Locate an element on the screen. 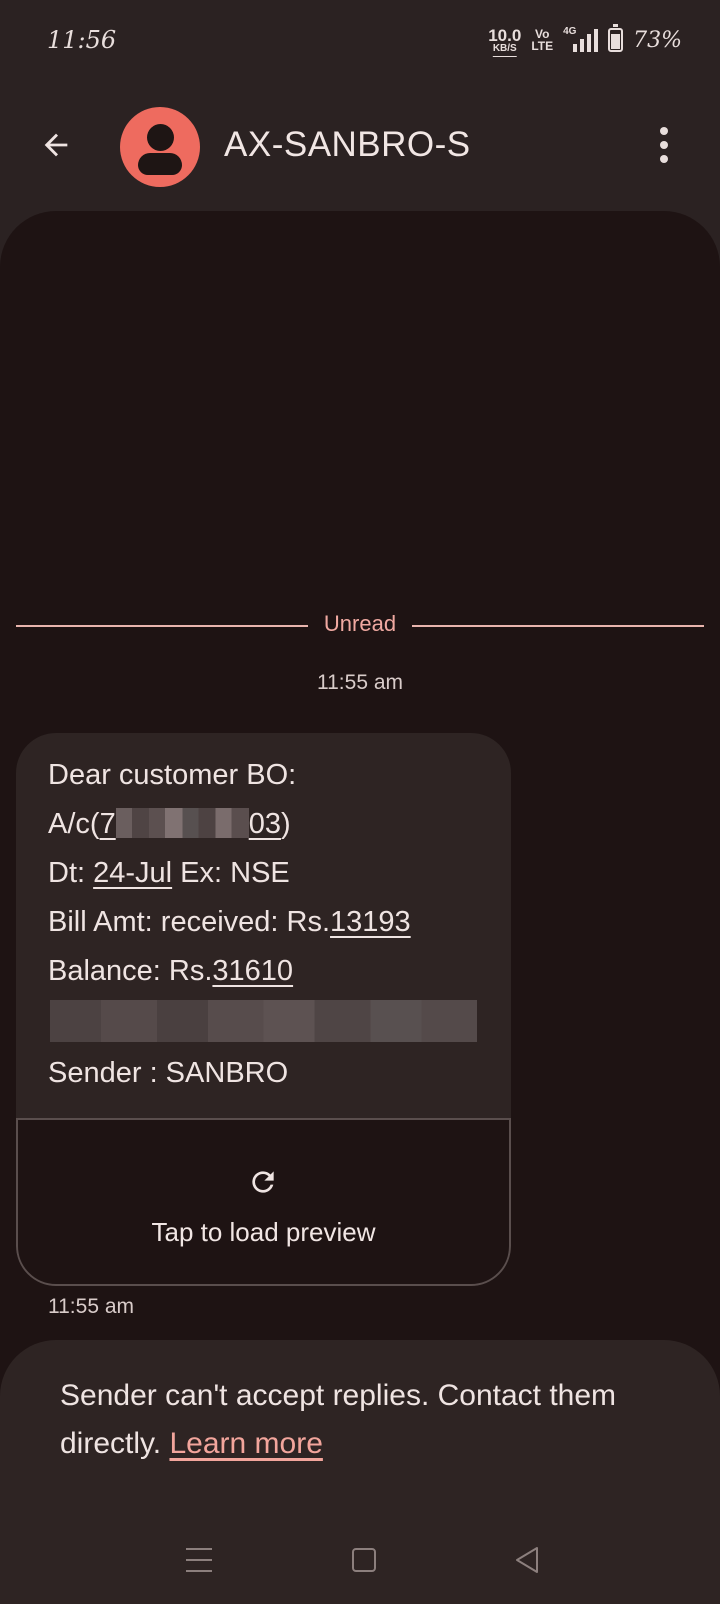 This screenshot has height=1604, width=720. volte-bottom: LTE is located at coordinates (542, 46).